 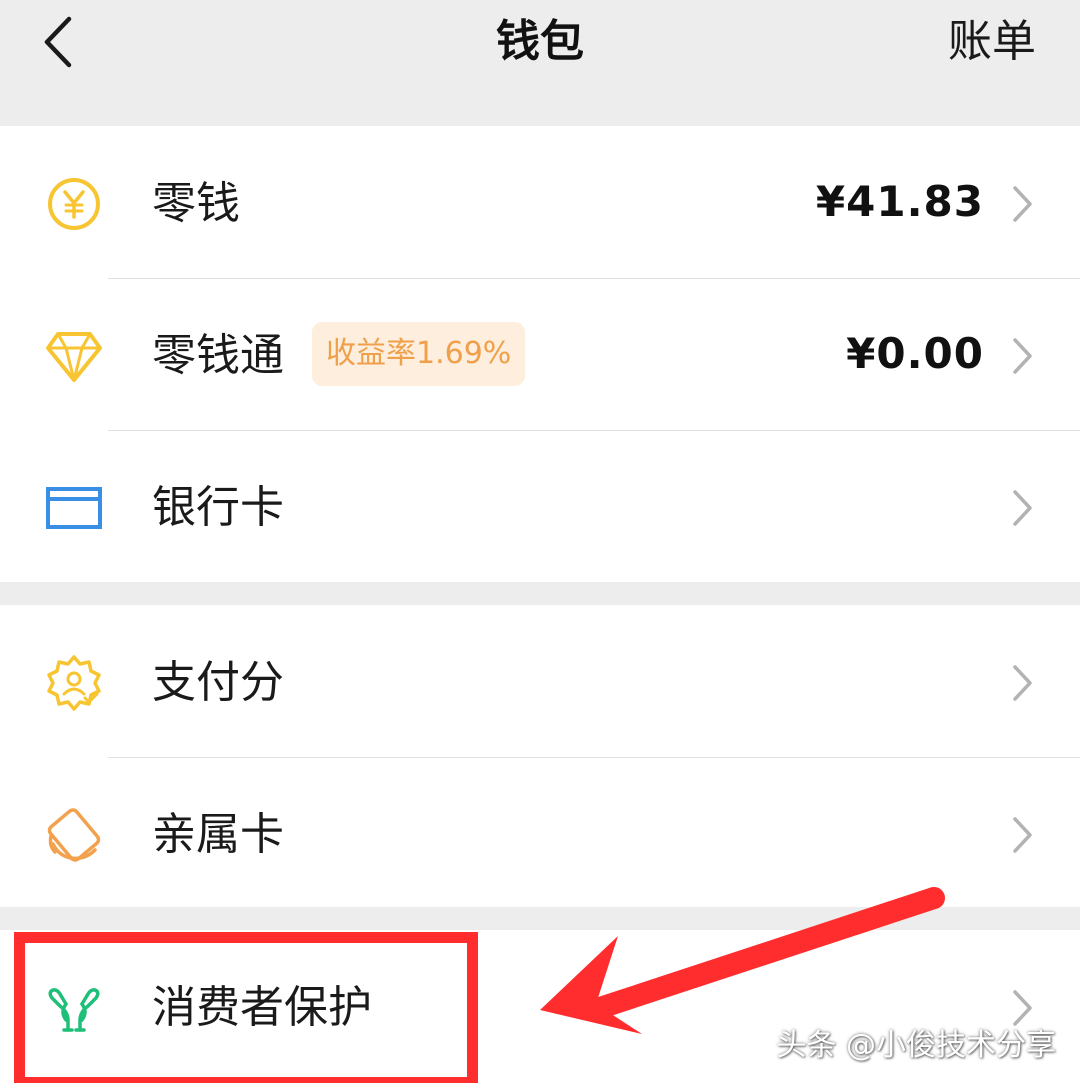 What do you see at coordinates (74, 204) in the screenshot?
I see `yuan-coin-icon` at bounding box center [74, 204].